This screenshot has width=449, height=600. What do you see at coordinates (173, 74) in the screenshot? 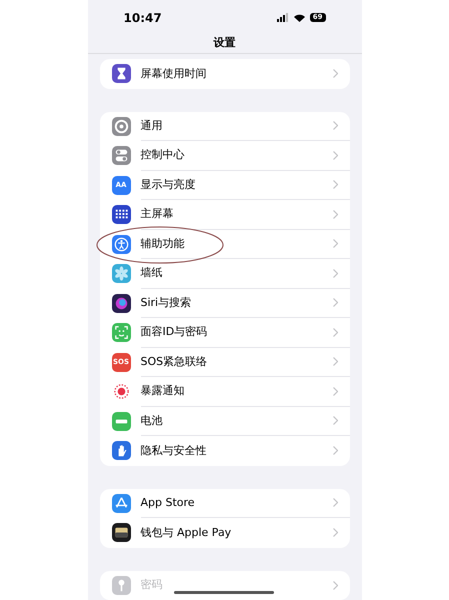
I see `row-label: 屏幕使用时间` at bounding box center [173, 74].